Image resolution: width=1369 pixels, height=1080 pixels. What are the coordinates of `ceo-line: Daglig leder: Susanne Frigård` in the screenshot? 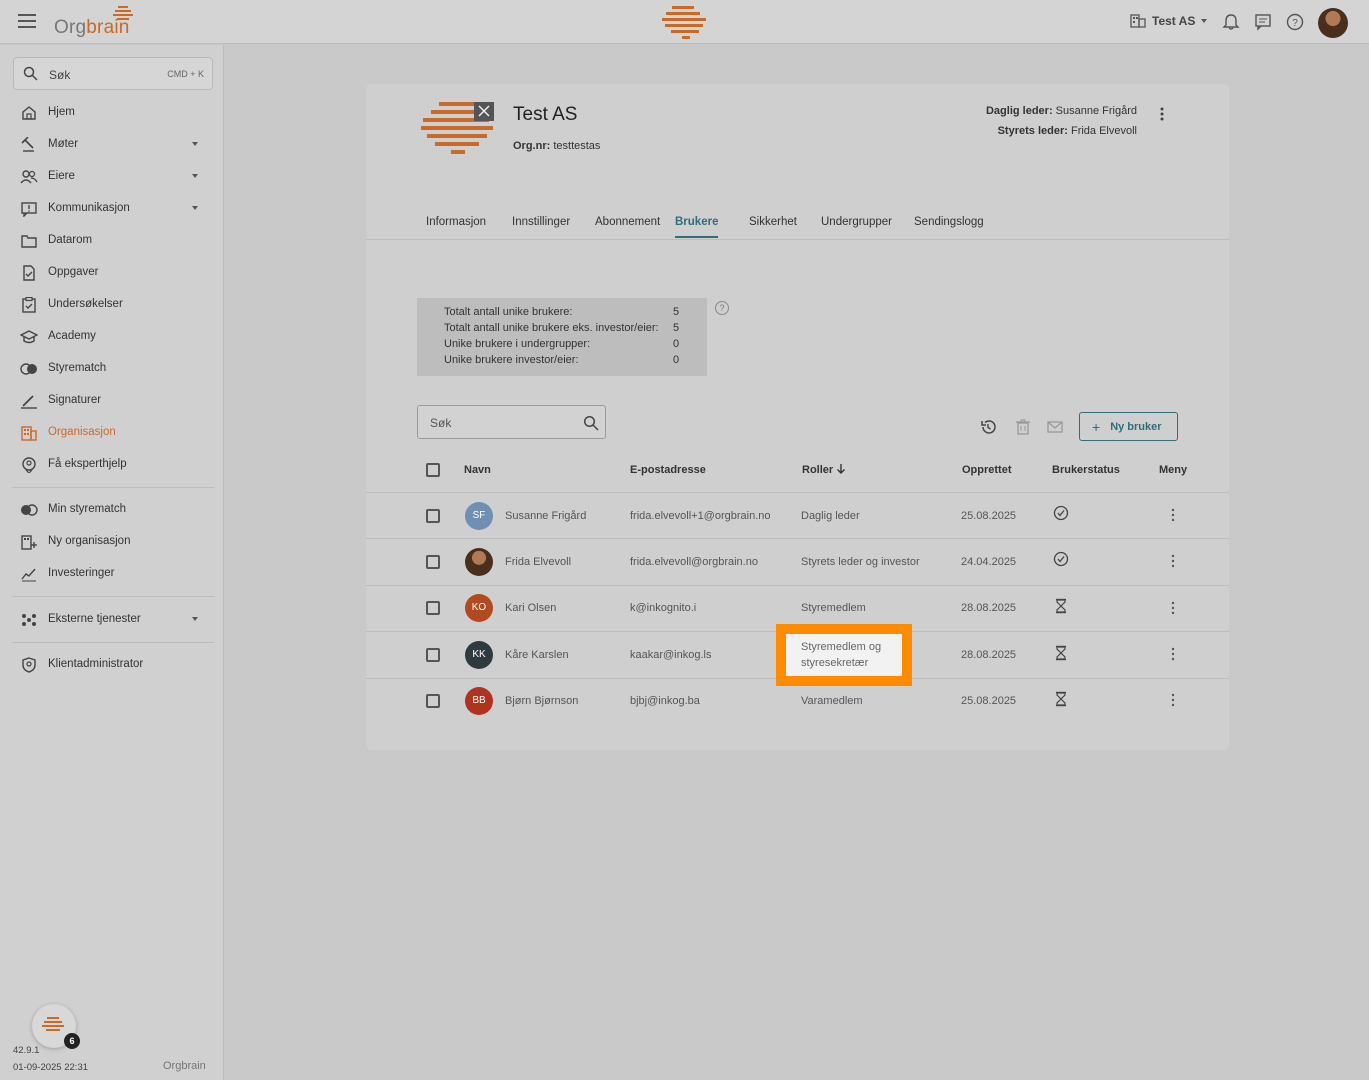 It's located at (1061, 111).